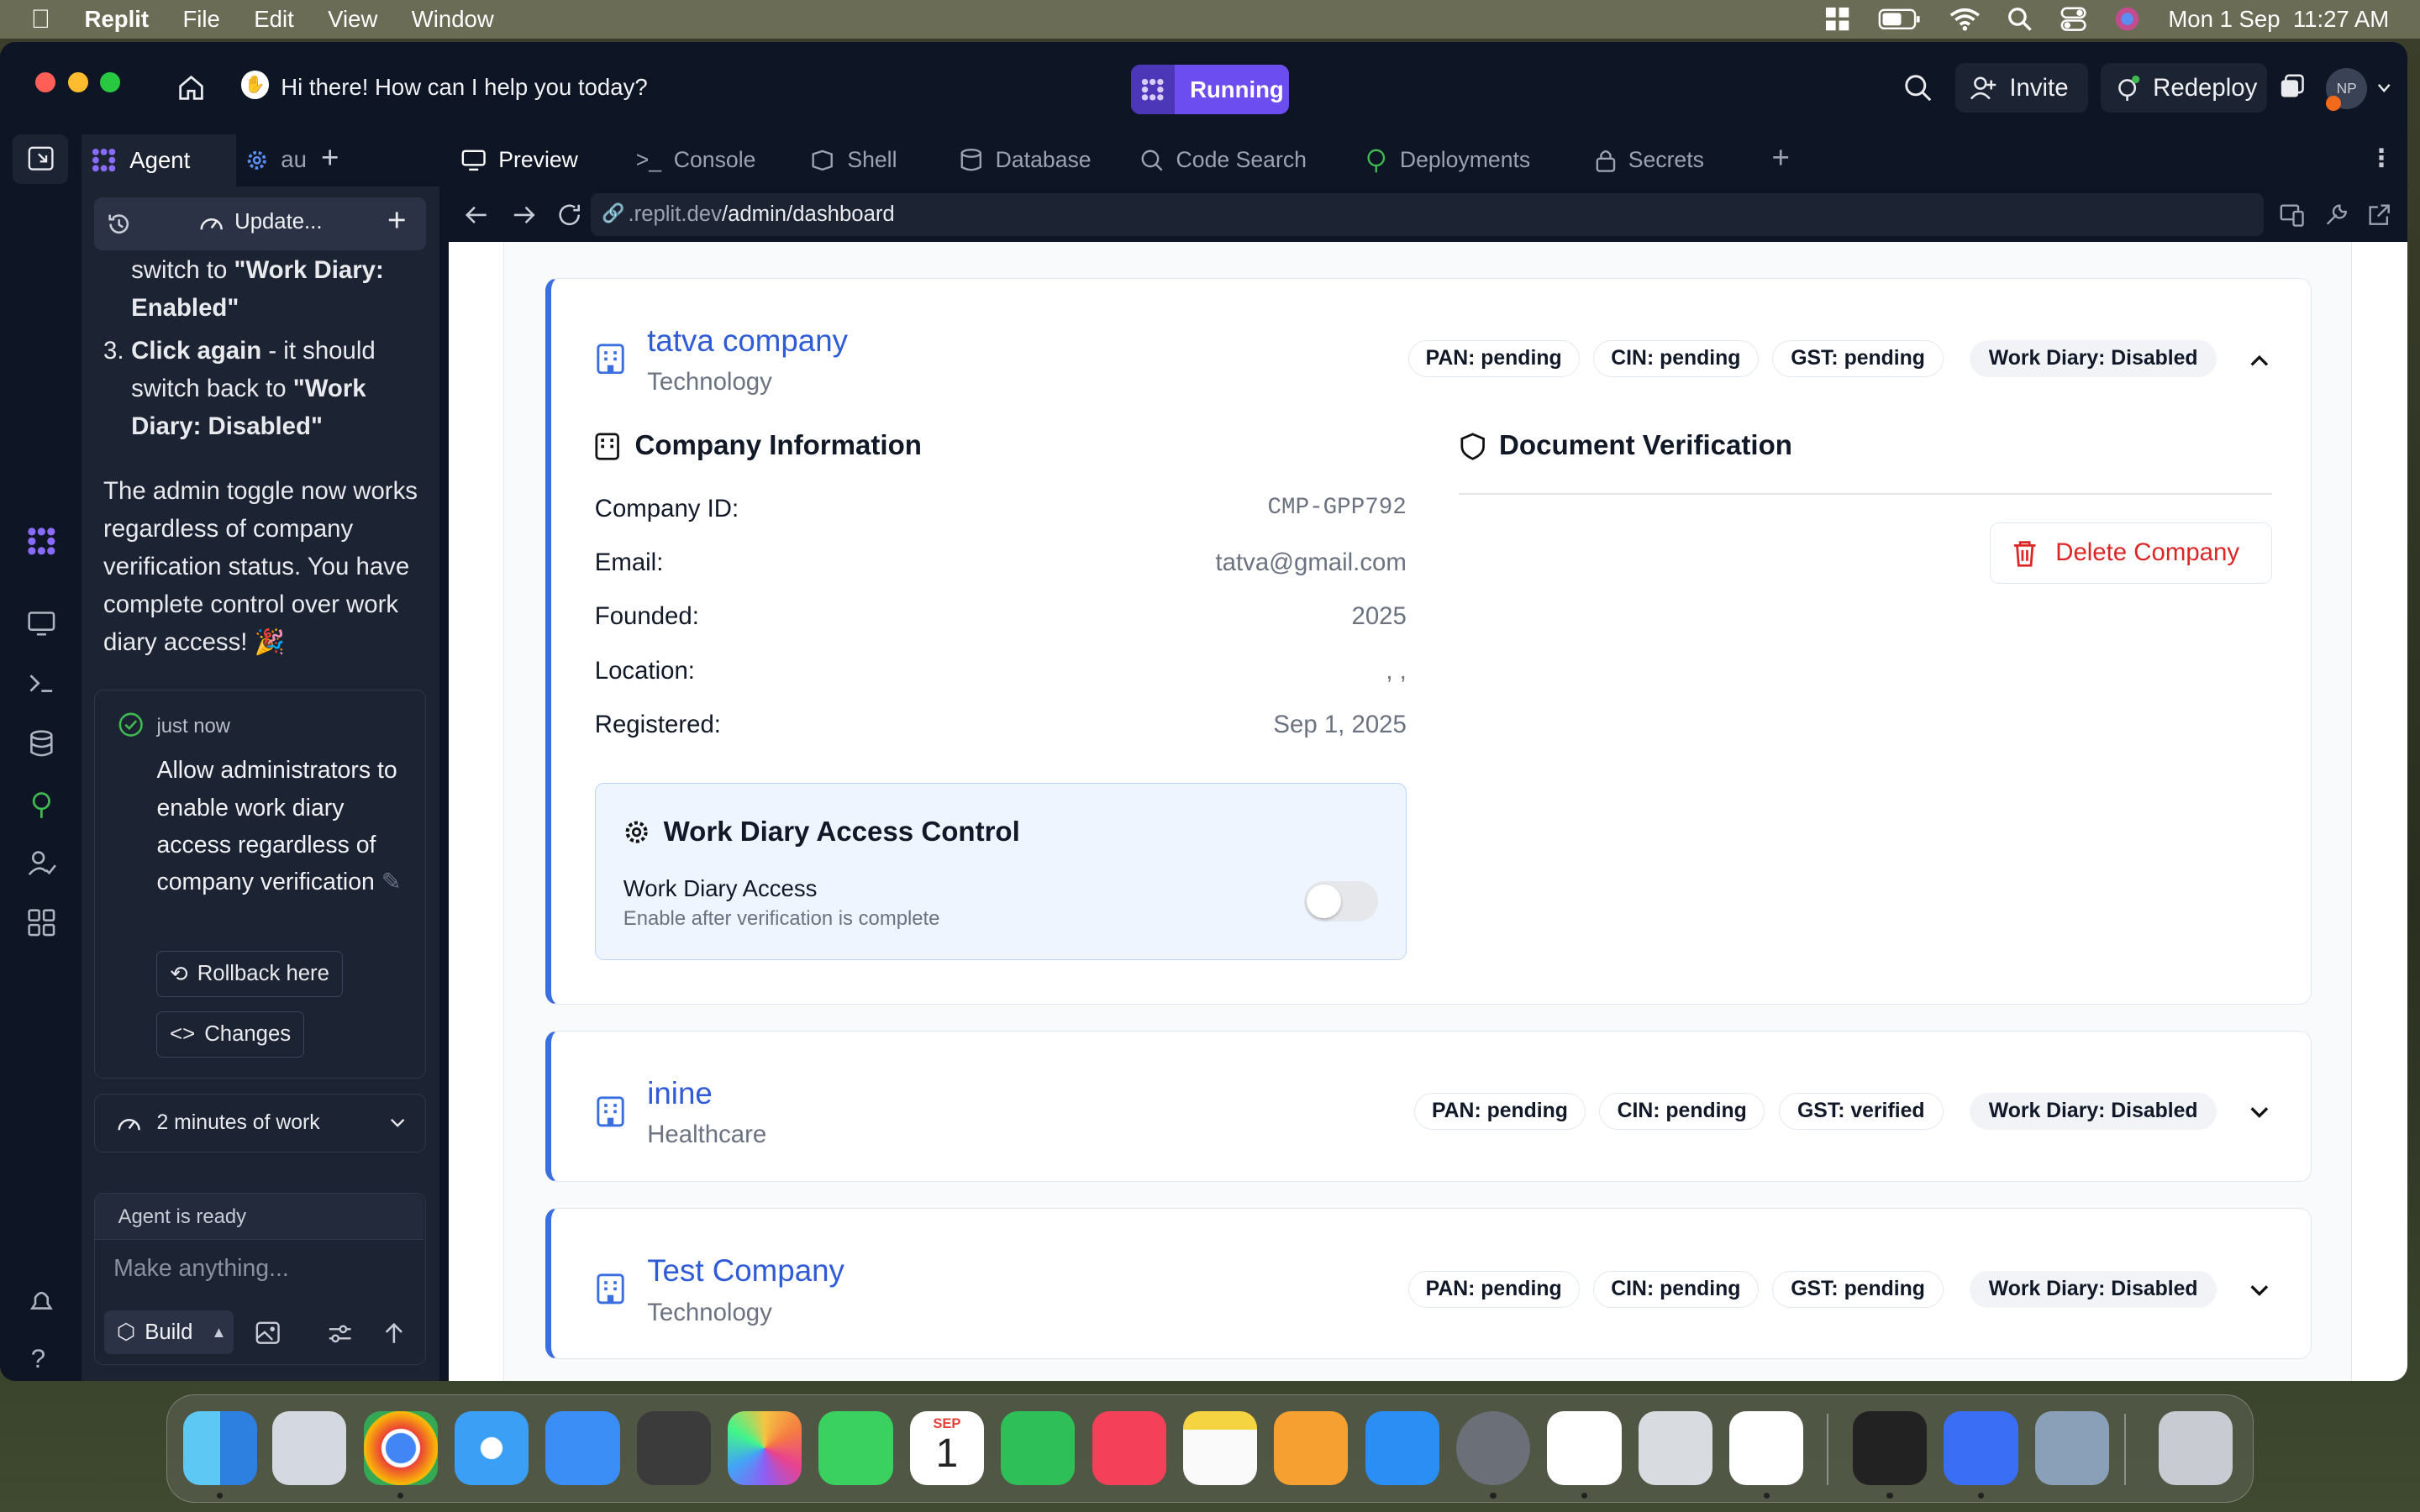 Image resolution: width=2420 pixels, height=1512 pixels. What do you see at coordinates (2195, 1447) in the screenshot?
I see `trash-icon` at bounding box center [2195, 1447].